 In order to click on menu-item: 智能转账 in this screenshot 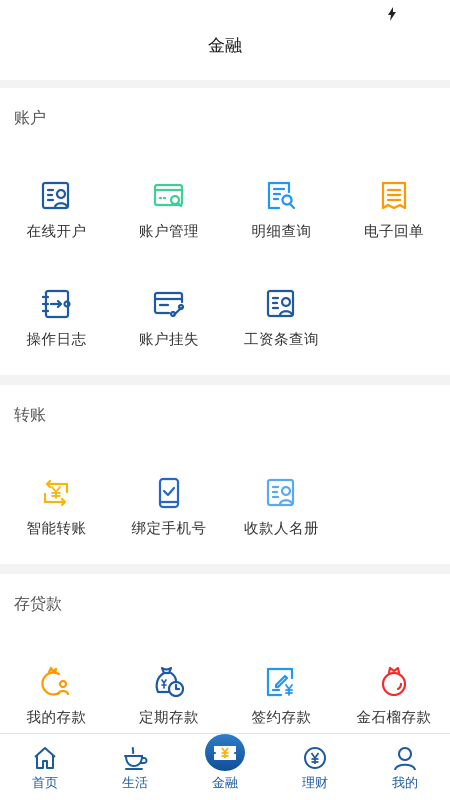, I will do `click(56, 507)`.